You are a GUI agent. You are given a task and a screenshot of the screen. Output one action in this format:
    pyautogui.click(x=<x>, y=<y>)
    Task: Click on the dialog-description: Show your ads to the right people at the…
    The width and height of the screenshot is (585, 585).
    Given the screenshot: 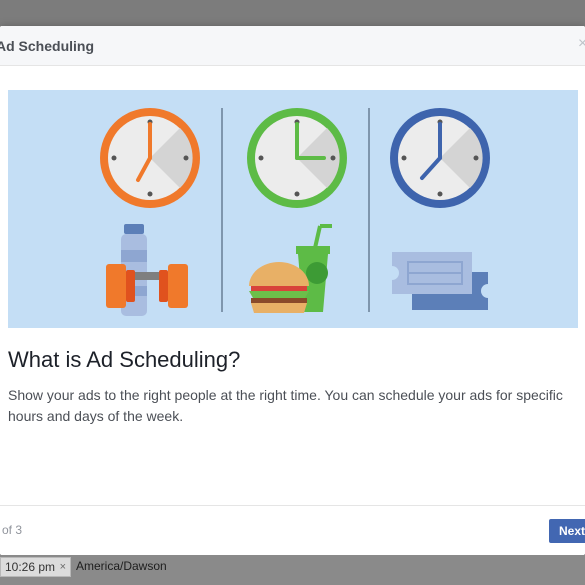 What is the action you would take?
    pyautogui.click(x=285, y=405)
    